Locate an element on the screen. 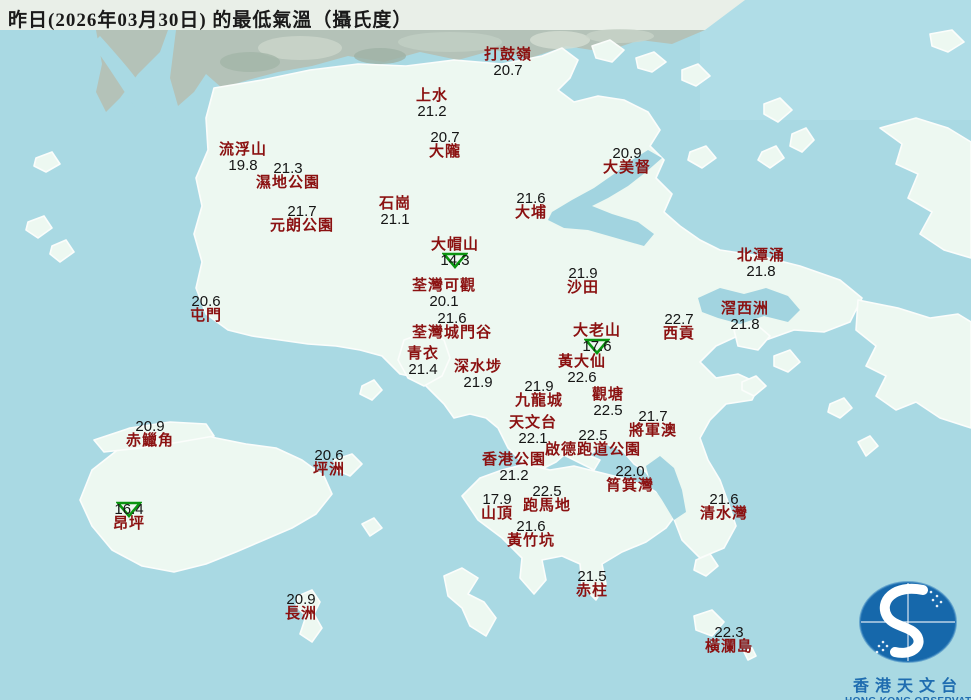 This screenshot has height=700, width=971. station-18: 青衣 21.4 is located at coordinates (423, 362).